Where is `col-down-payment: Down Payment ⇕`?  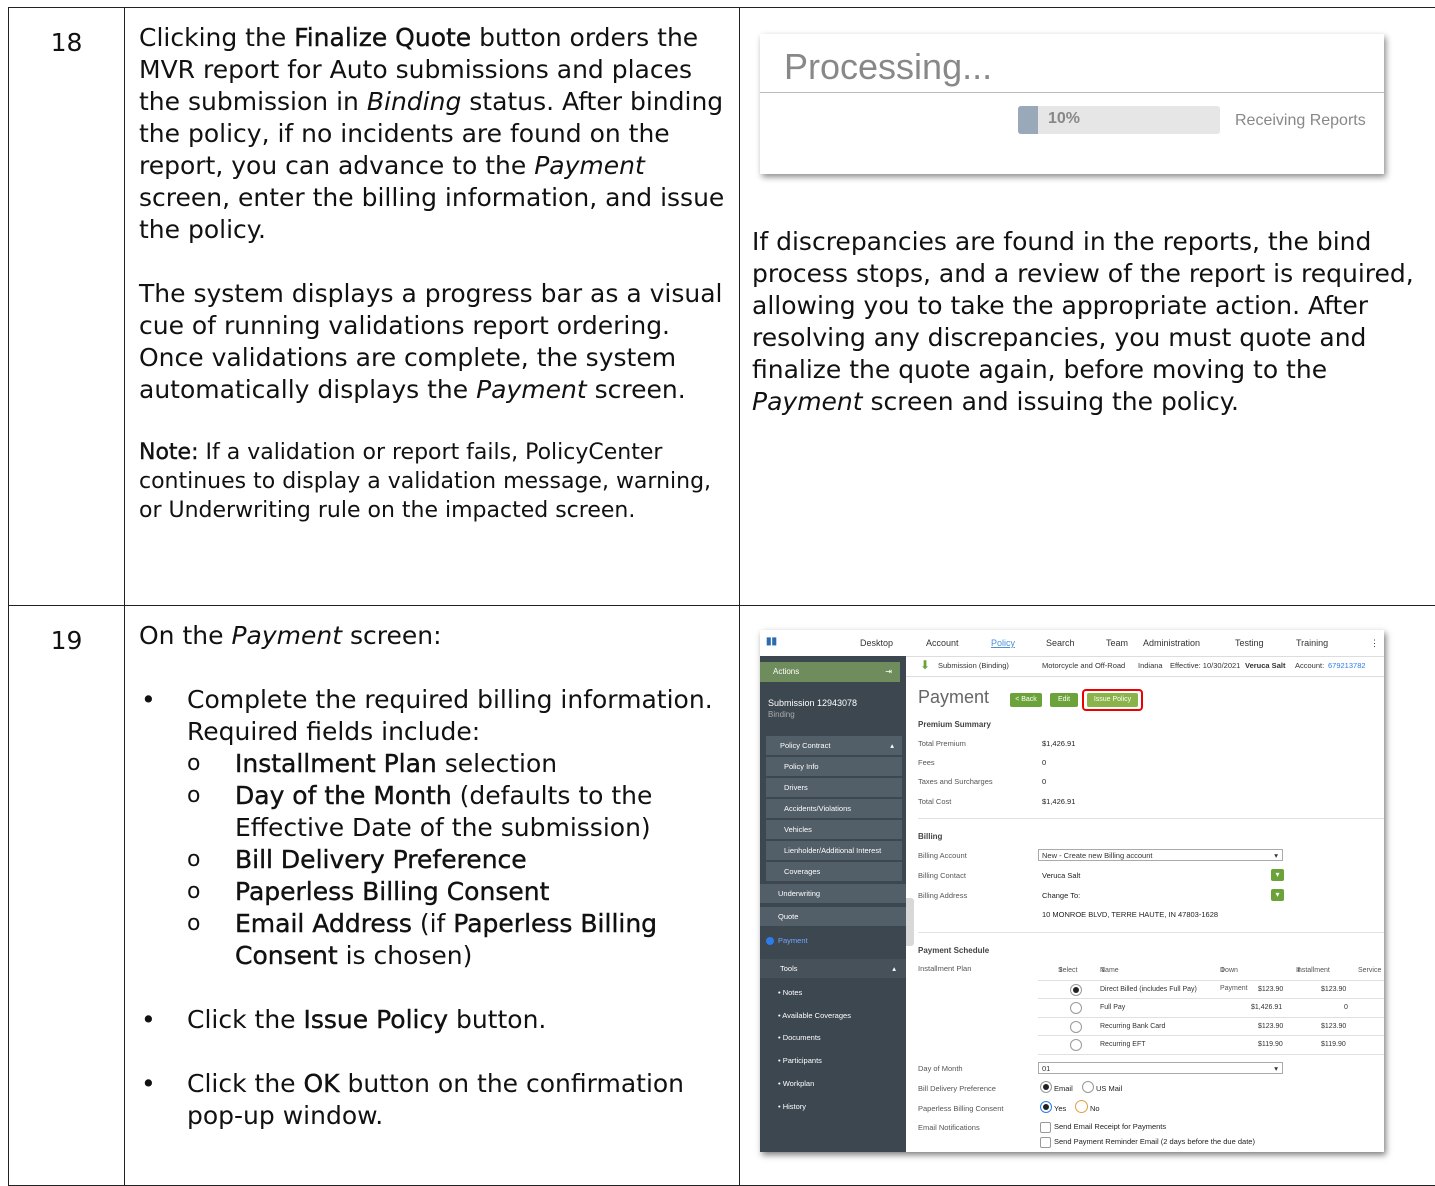 col-down-payment: Down Payment ⇕ is located at coordinates (1223, 971).